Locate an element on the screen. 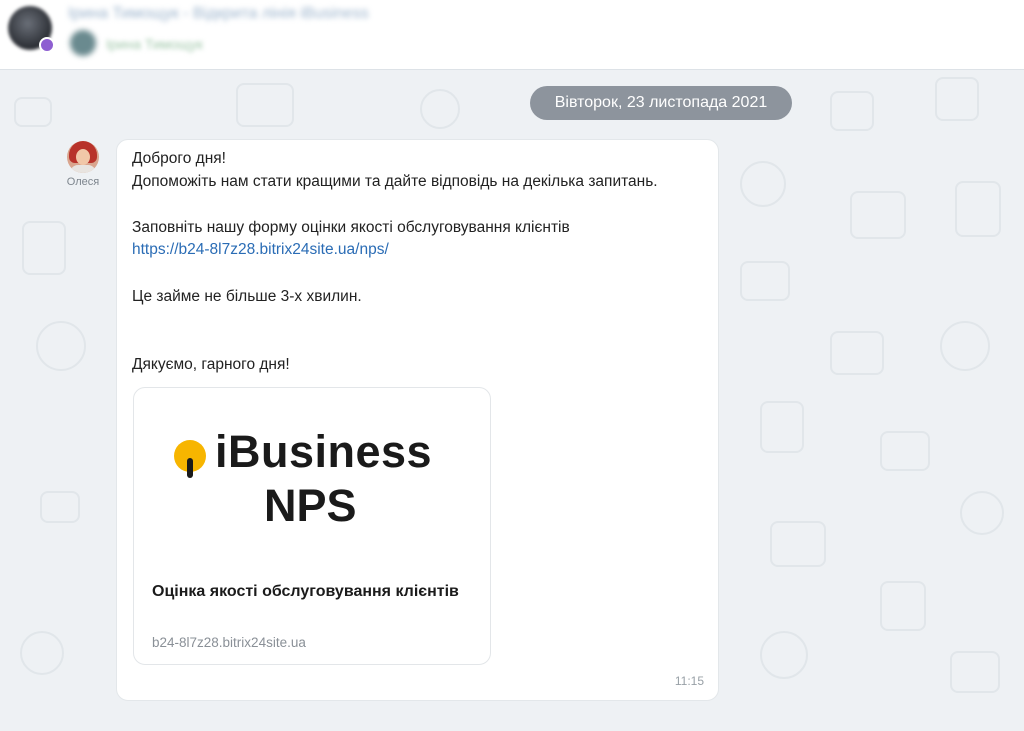  chat-title: Ірина Тимощук - Відкрита лінія iBusiness is located at coordinates (218, 14).